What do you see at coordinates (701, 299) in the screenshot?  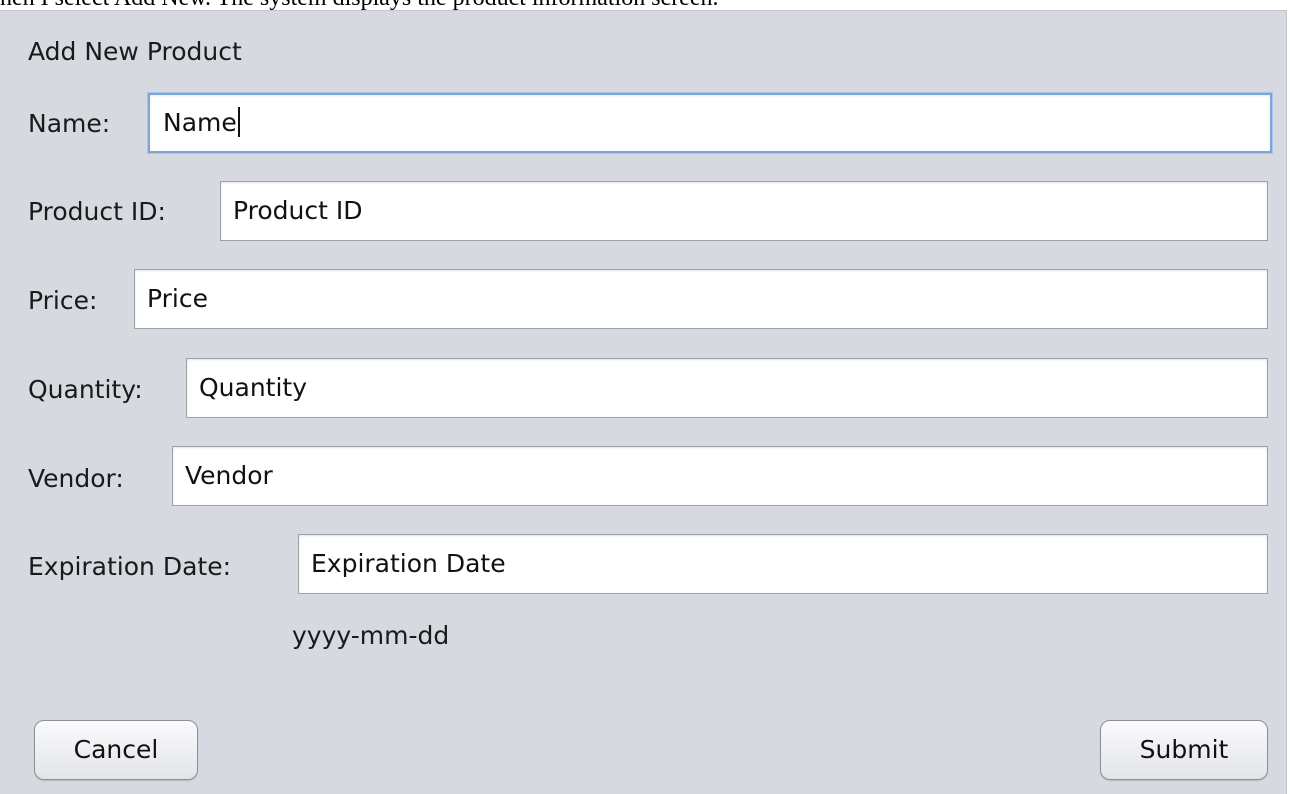 I see `price-field: Price` at bounding box center [701, 299].